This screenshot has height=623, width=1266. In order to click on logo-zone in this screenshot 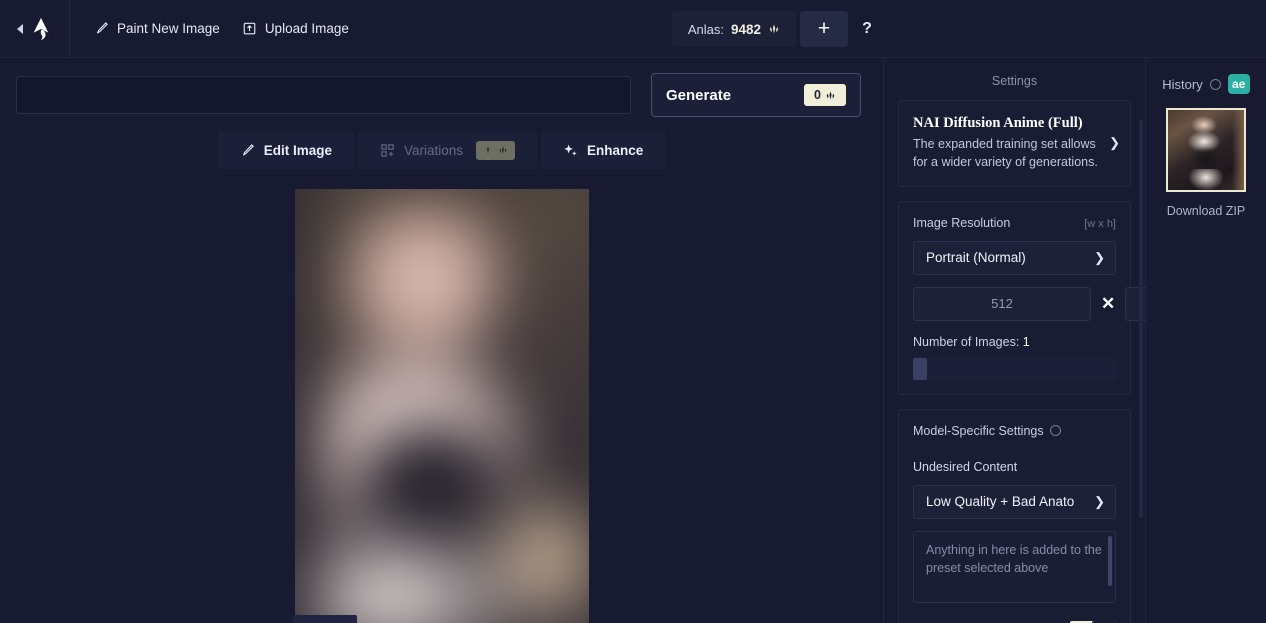, I will do `click(35, 29)`.